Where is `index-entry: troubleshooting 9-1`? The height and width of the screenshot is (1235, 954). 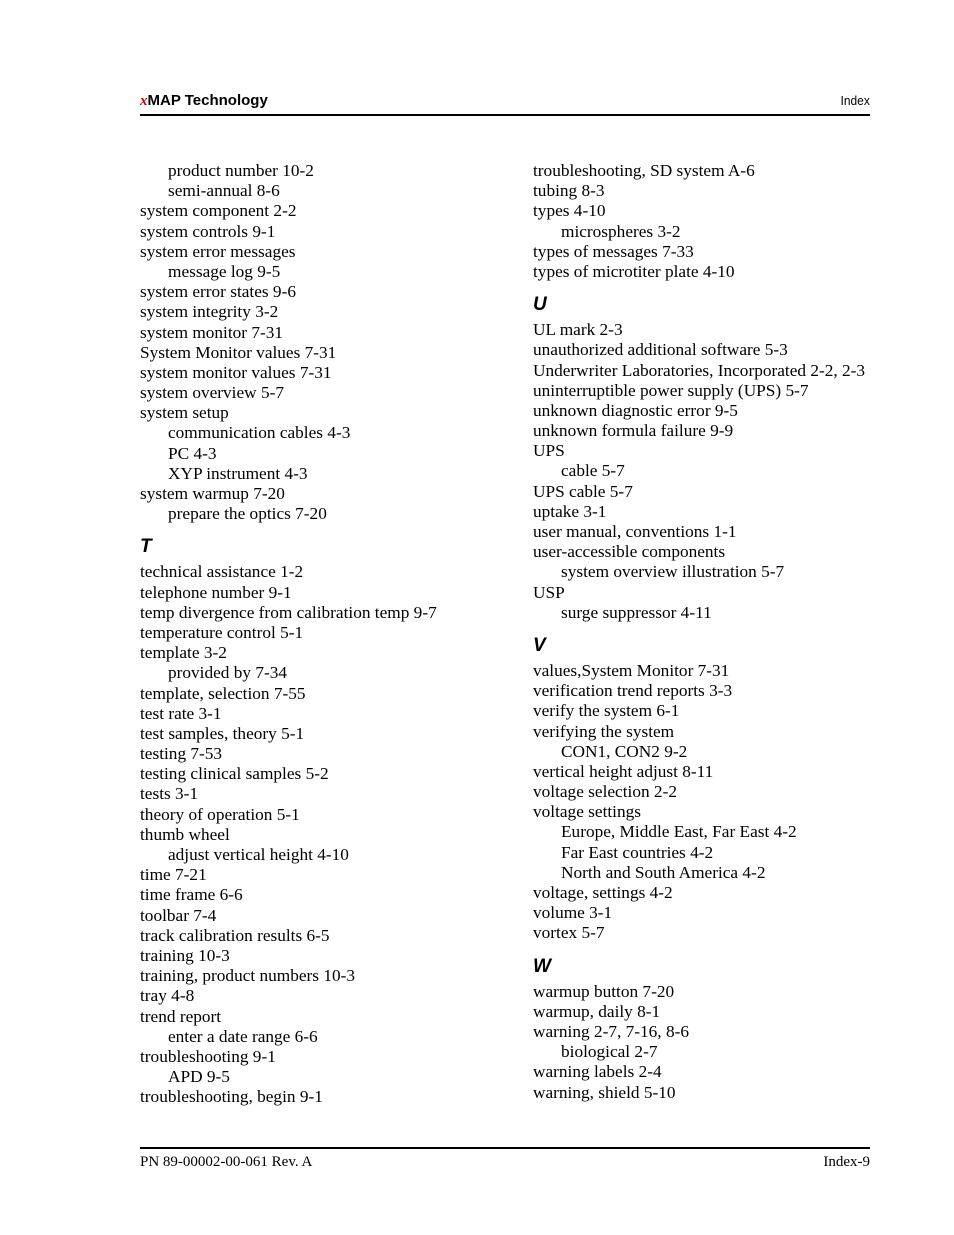
index-entry: troubleshooting 9-1 is located at coordinates (208, 1056).